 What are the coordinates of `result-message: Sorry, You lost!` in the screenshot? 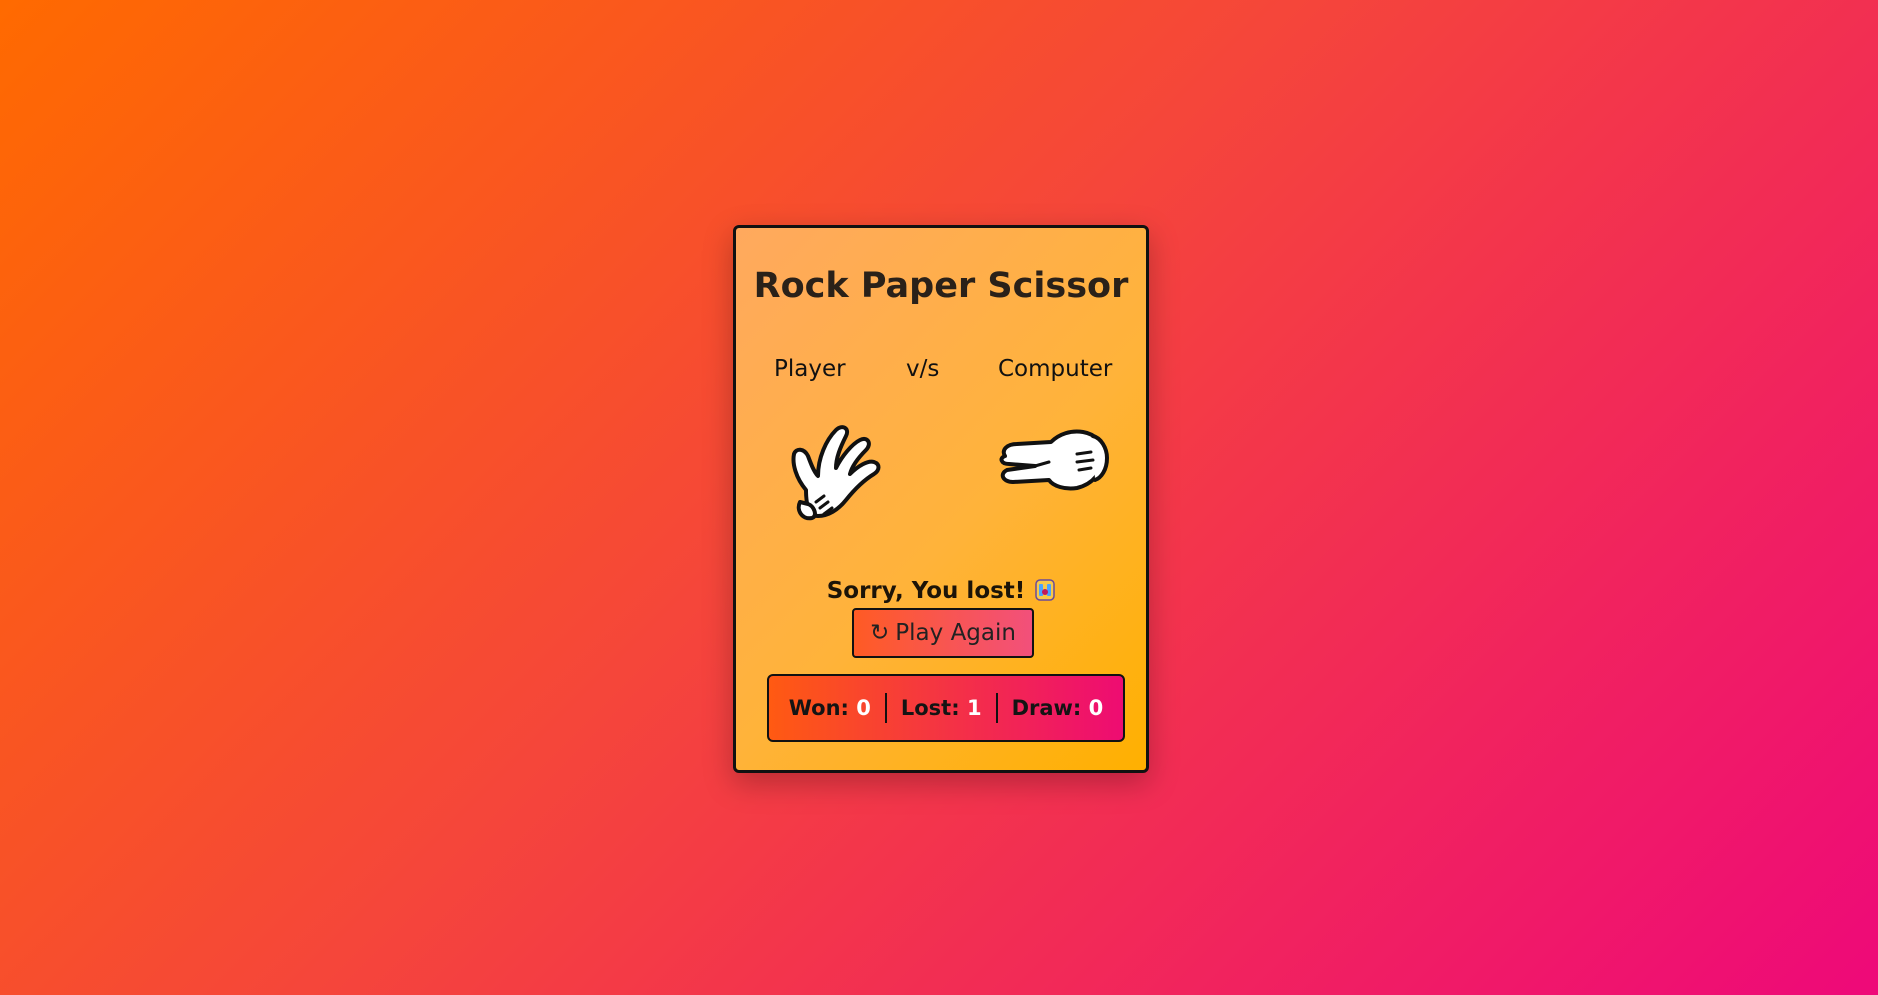 It's located at (941, 591).